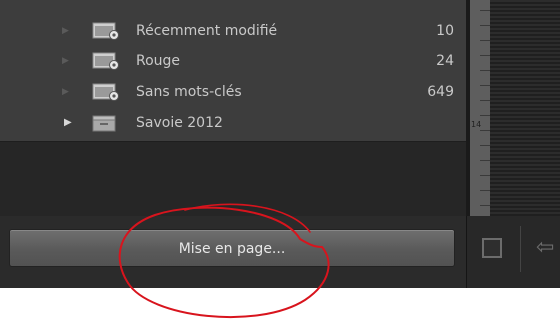  What do you see at coordinates (445, 61) in the screenshot?
I see `collection-count: 24` at bounding box center [445, 61].